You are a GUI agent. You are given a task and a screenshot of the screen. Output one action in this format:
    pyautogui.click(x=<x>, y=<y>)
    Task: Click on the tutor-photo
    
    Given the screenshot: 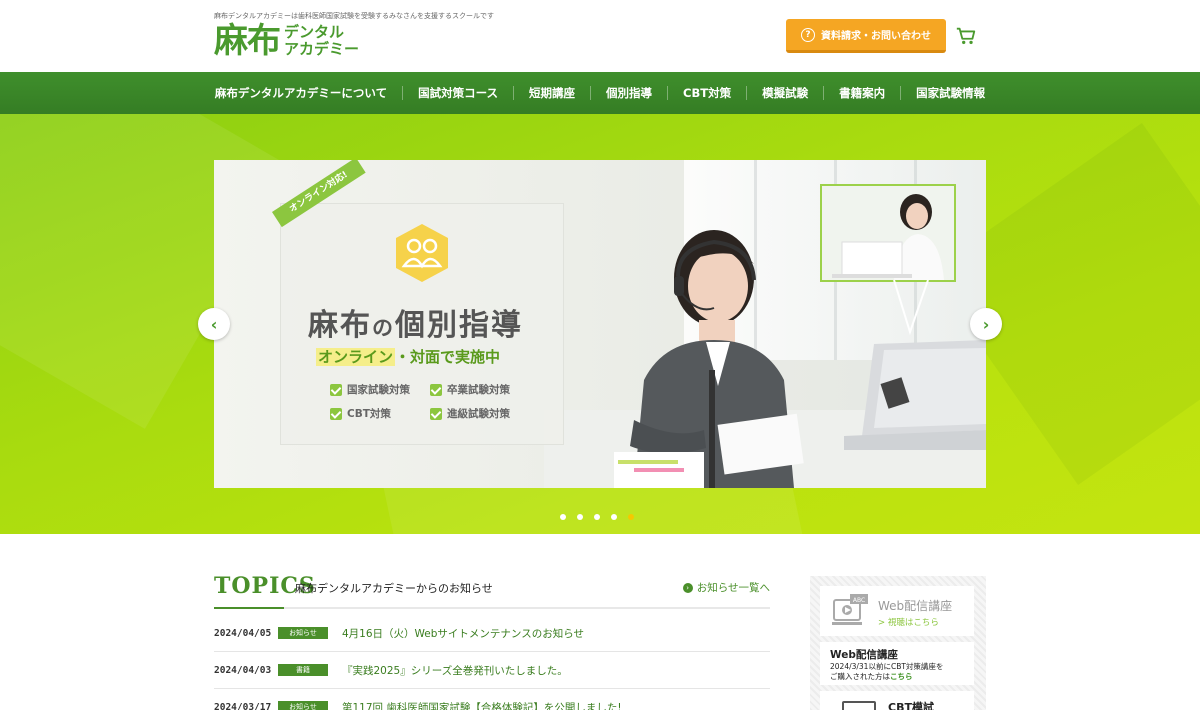 What is the action you would take?
    pyautogui.click(x=888, y=233)
    